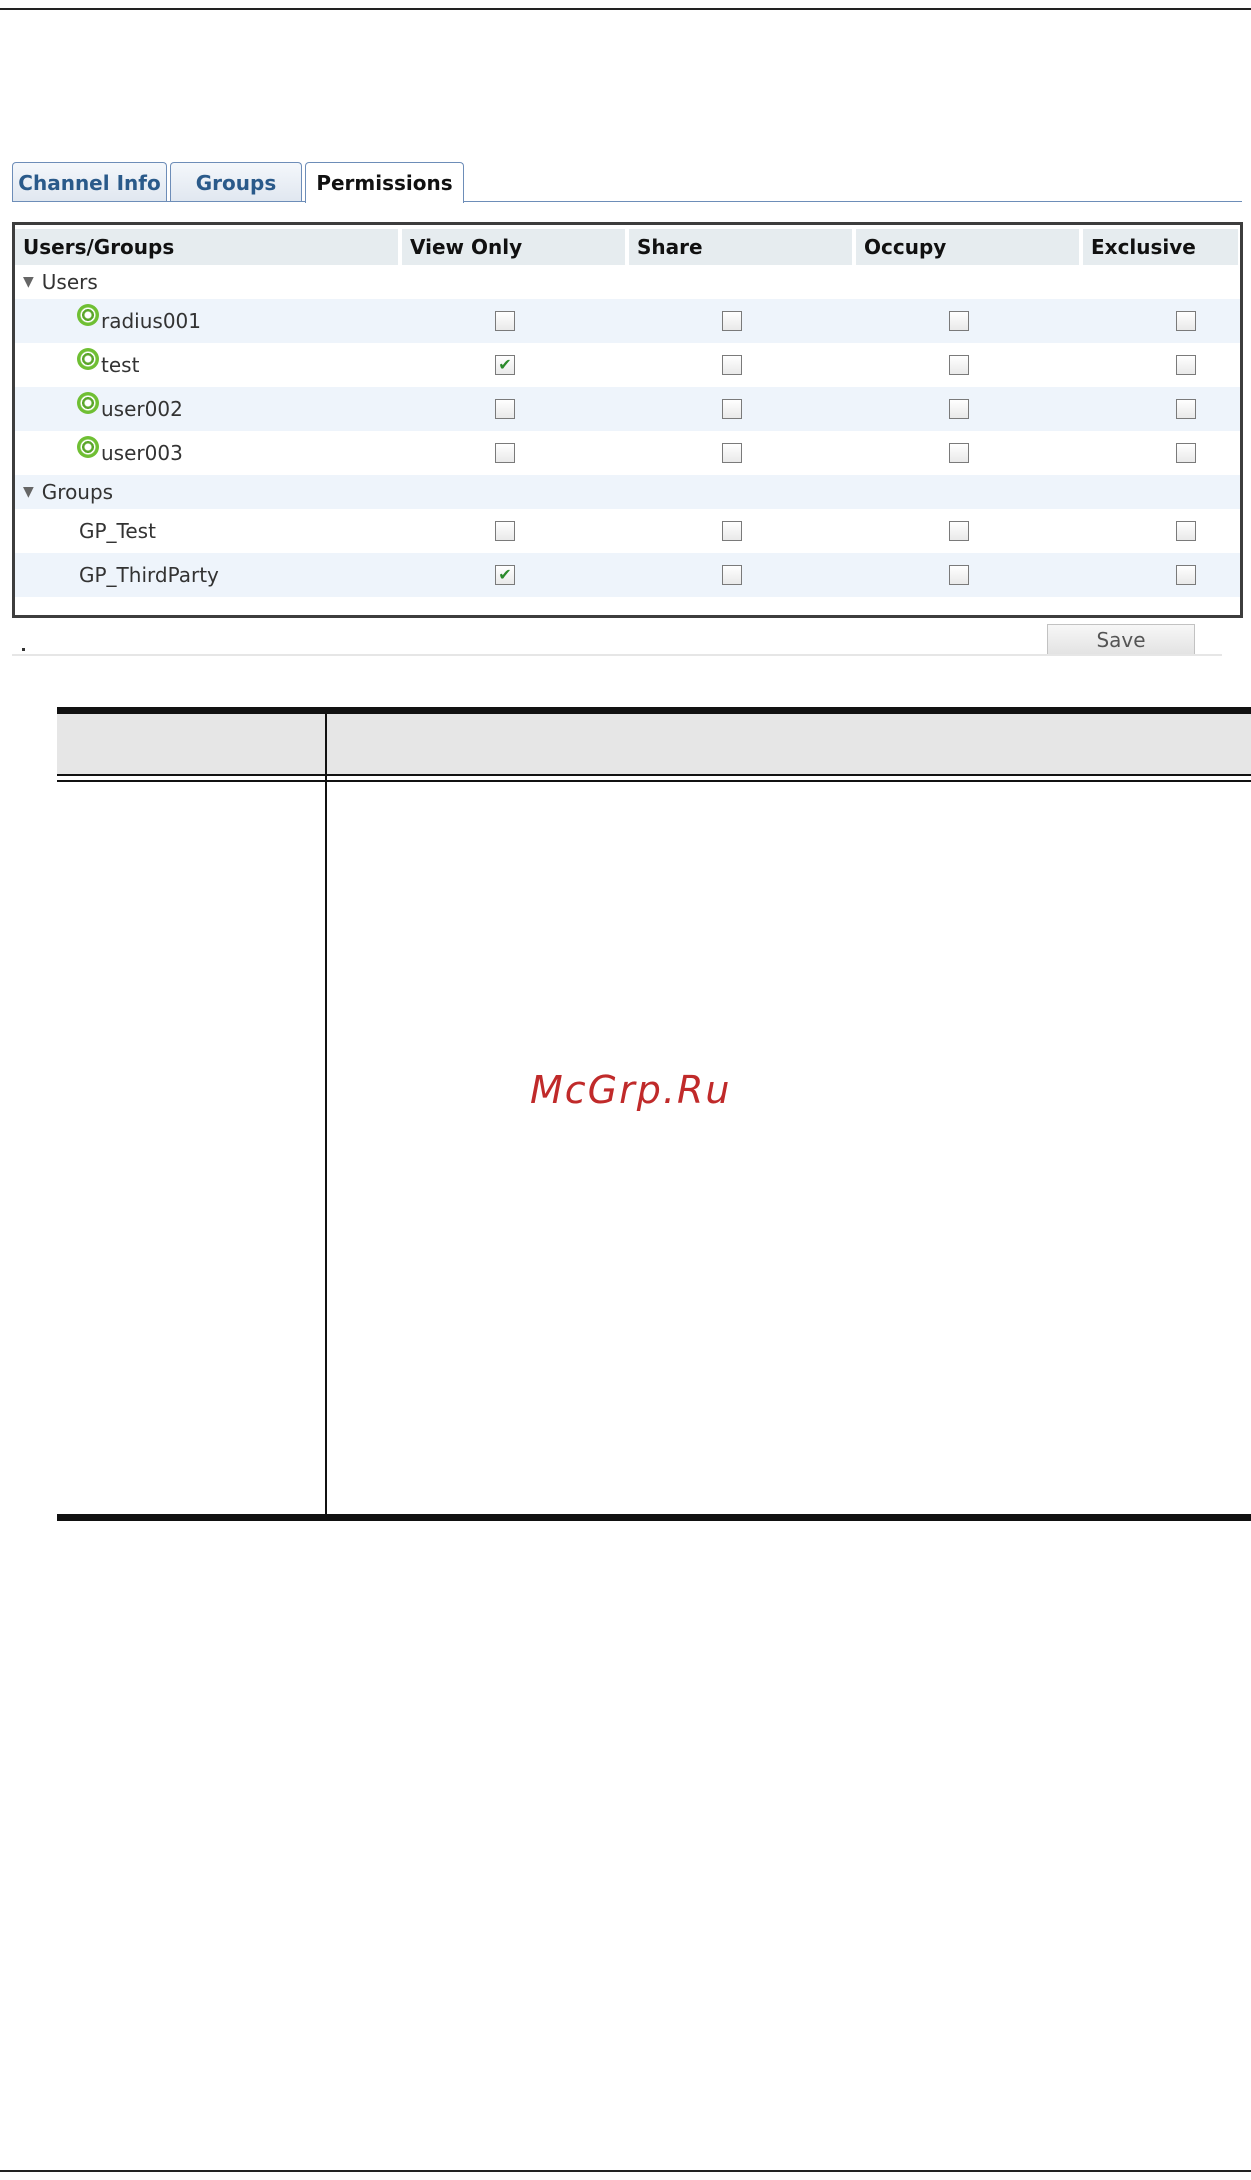  I want to click on header-occupy: Occupy, so click(967, 247).